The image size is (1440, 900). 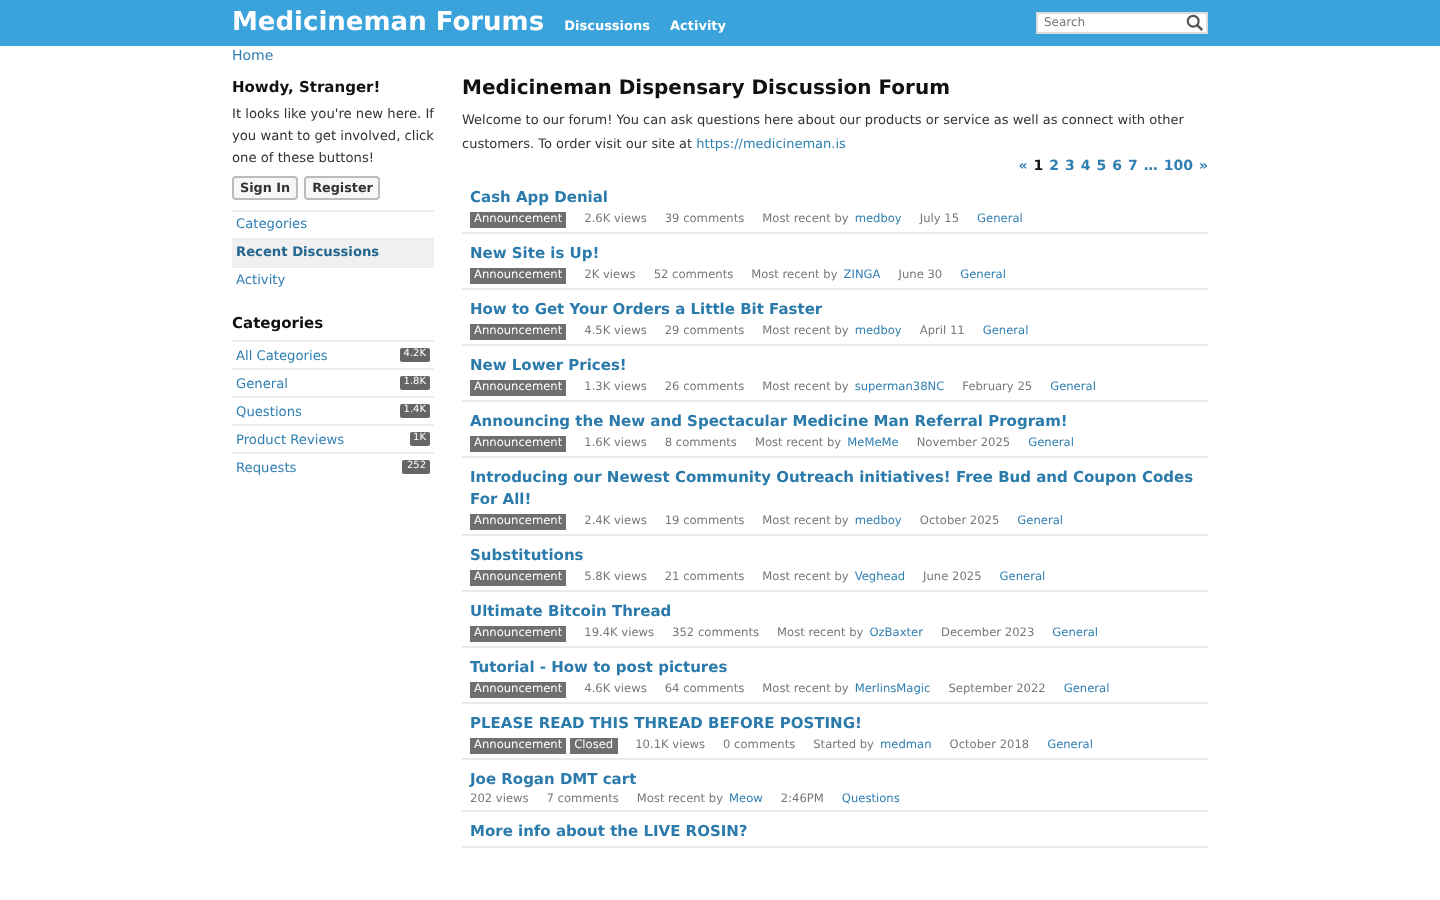 What do you see at coordinates (388, 23) in the screenshot?
I see `site-title: Medicineman Forums` at bounding box center [388, 23].